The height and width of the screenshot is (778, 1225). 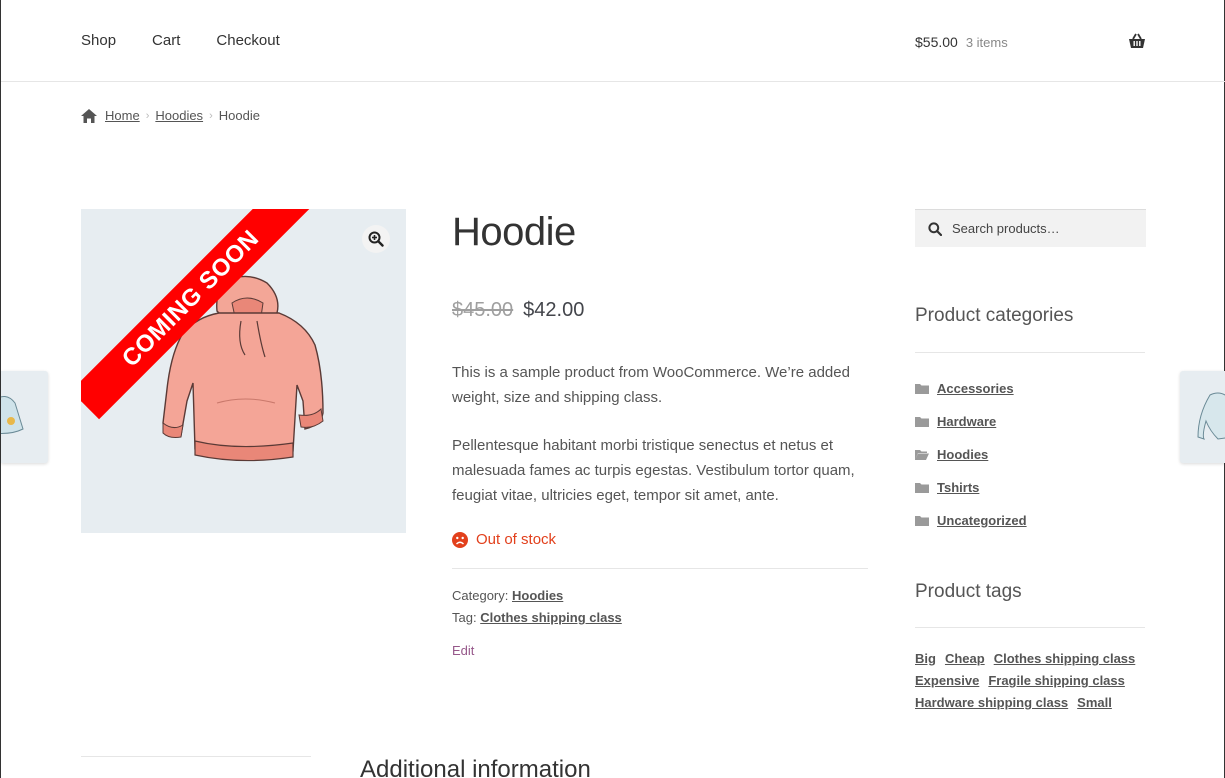 I want to click on tag-row: Tag: Clothes shipping class, so click(x=660, y=618).